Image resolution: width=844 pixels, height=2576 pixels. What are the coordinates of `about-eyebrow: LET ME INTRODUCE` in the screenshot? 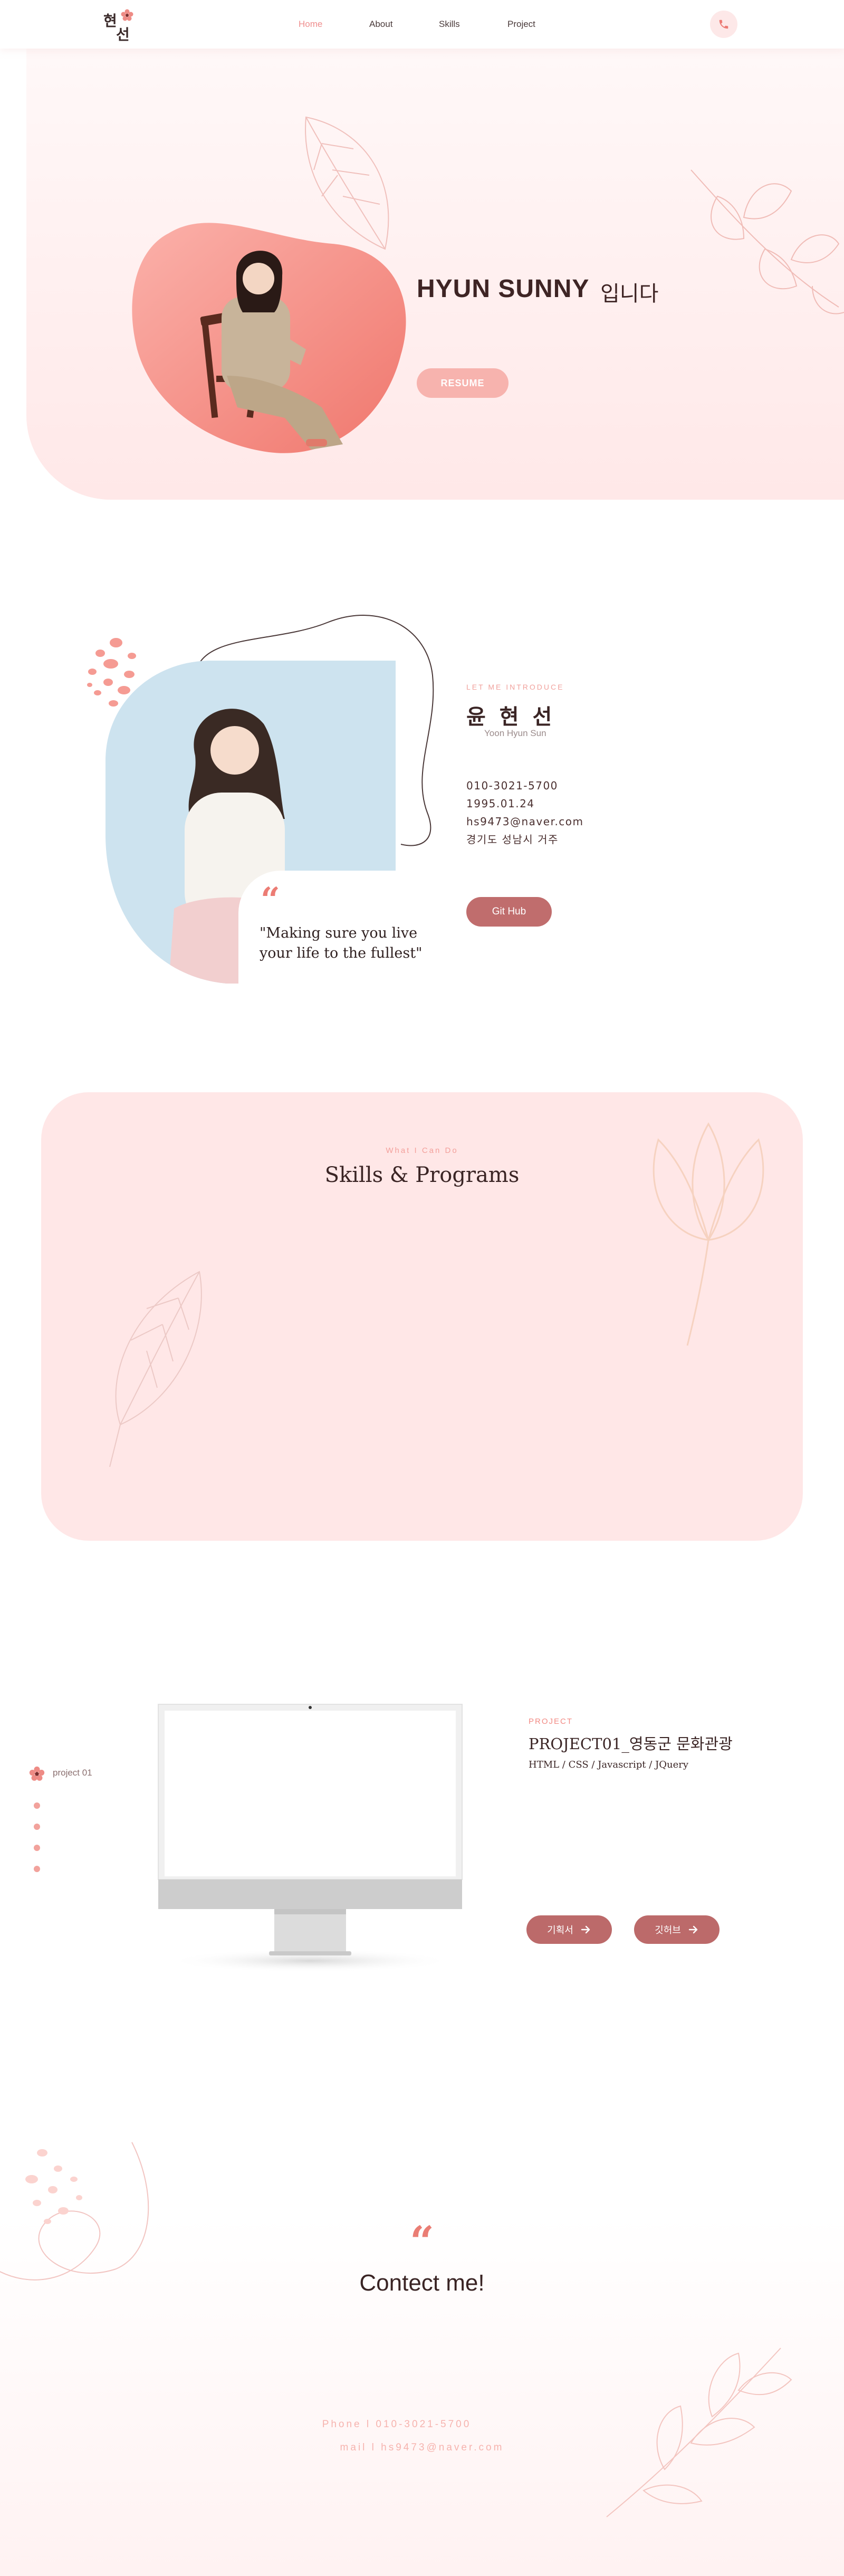 It's located at (515, 687).